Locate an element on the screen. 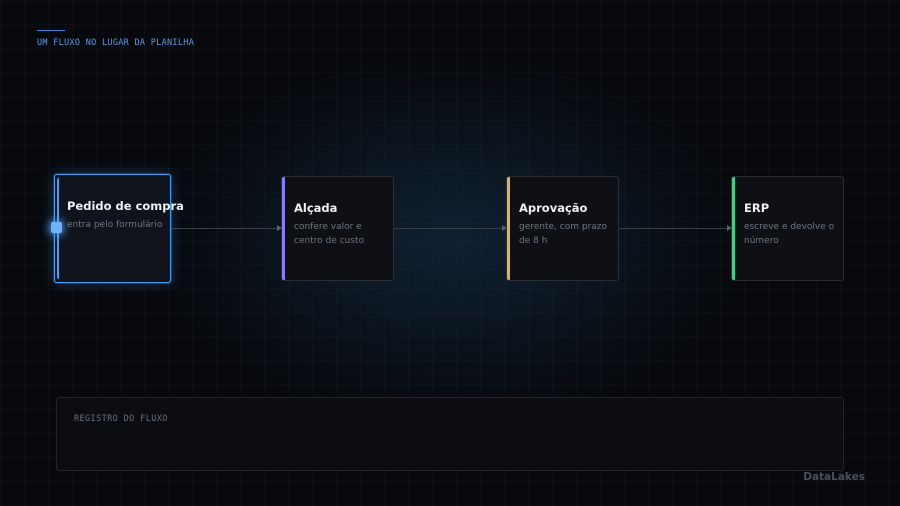 Image resolution: width=900 pixels, height=506 pixels. step-title: Pedido de compra is located at coordinates (125, 206).